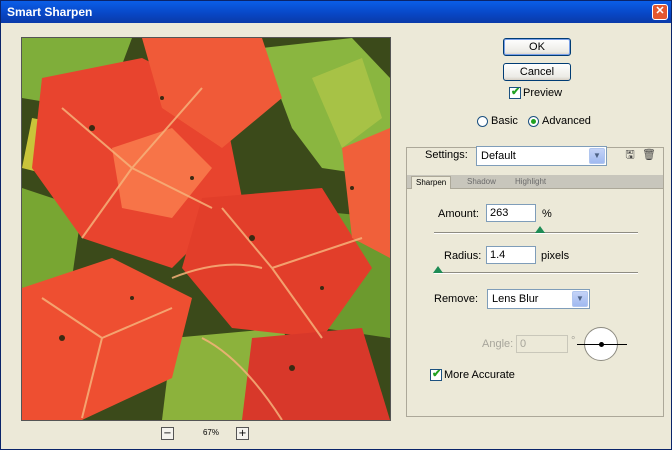  Describe the element at coordinates (482, 121) in the screenshot. I see `basic-radio` at that location.